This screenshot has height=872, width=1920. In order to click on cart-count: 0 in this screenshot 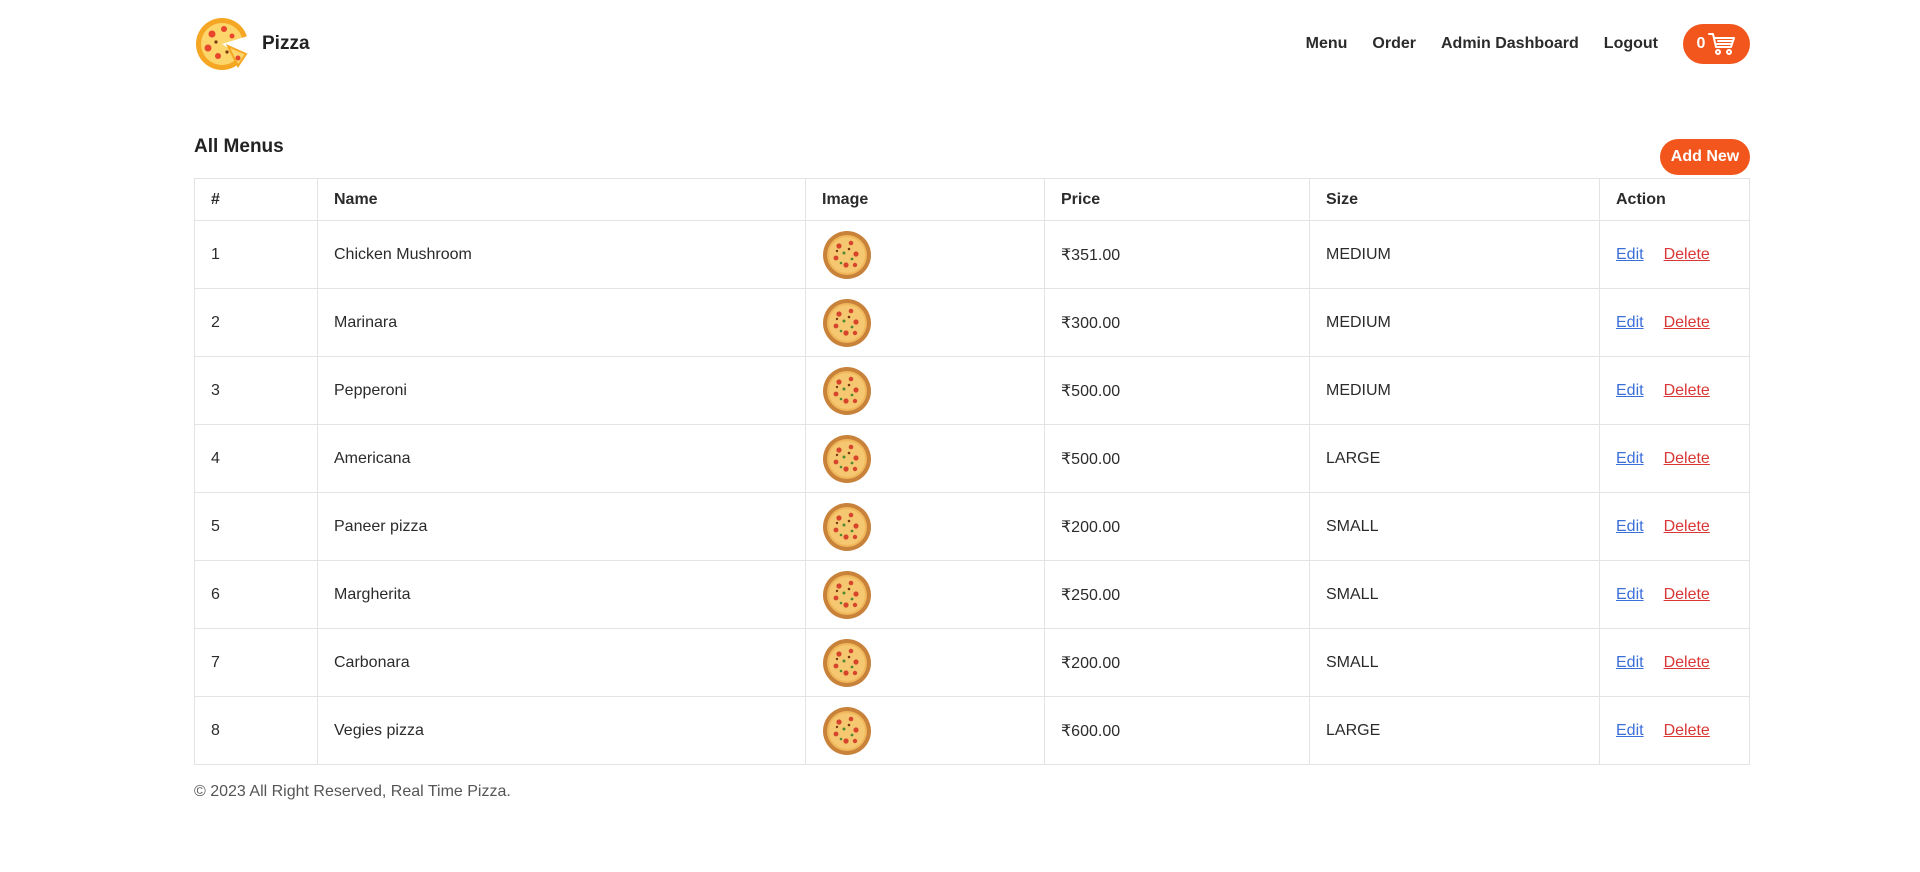, I will do `click(1701, 43)`.